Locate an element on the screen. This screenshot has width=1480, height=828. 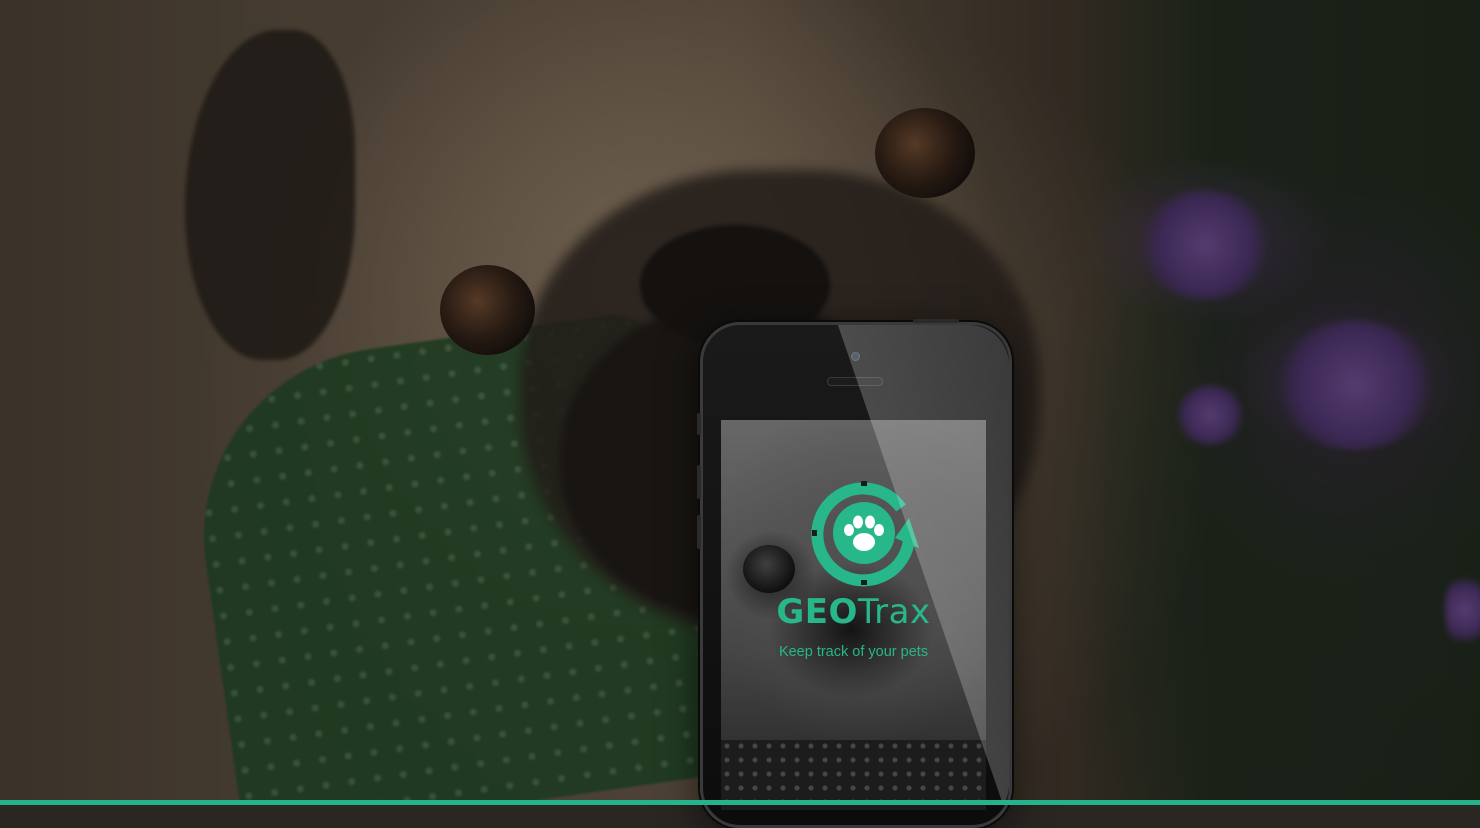
phone-screen: GEOTrax Keep track of your pets is located at coordinates (853, 615).